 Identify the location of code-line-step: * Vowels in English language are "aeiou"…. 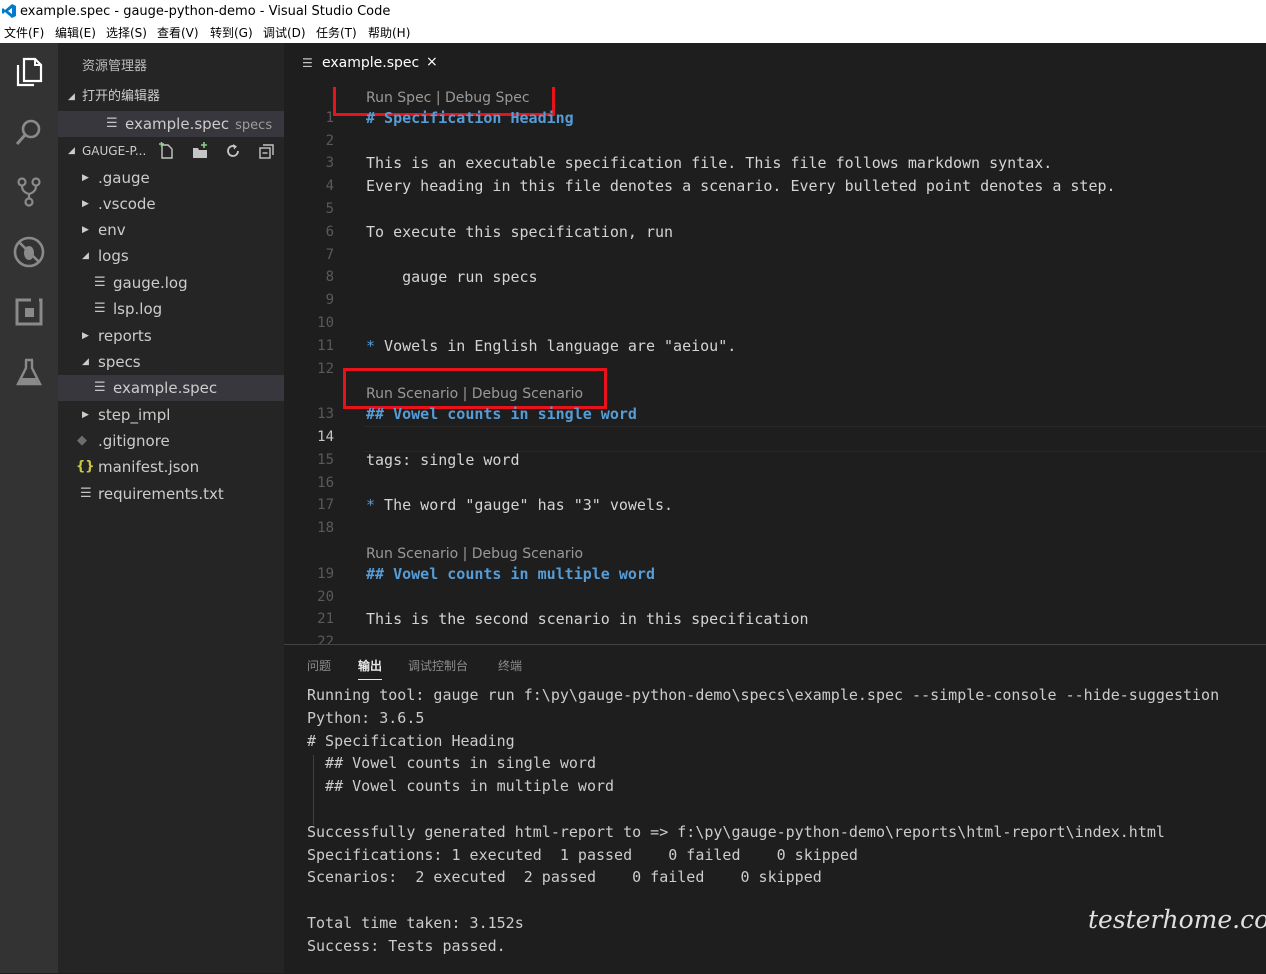
(551, 346).